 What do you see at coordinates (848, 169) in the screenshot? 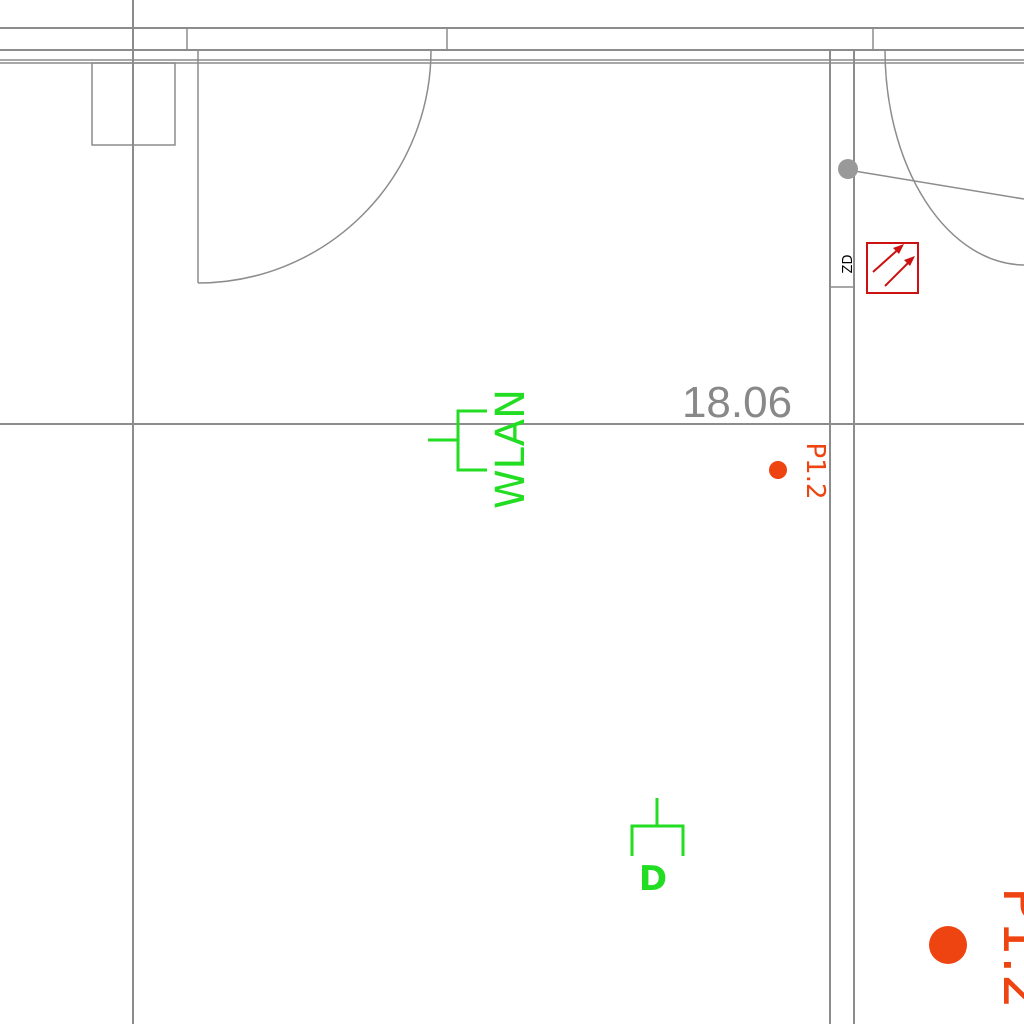
I see `hinge-dot` at bounding box center [848, 169].